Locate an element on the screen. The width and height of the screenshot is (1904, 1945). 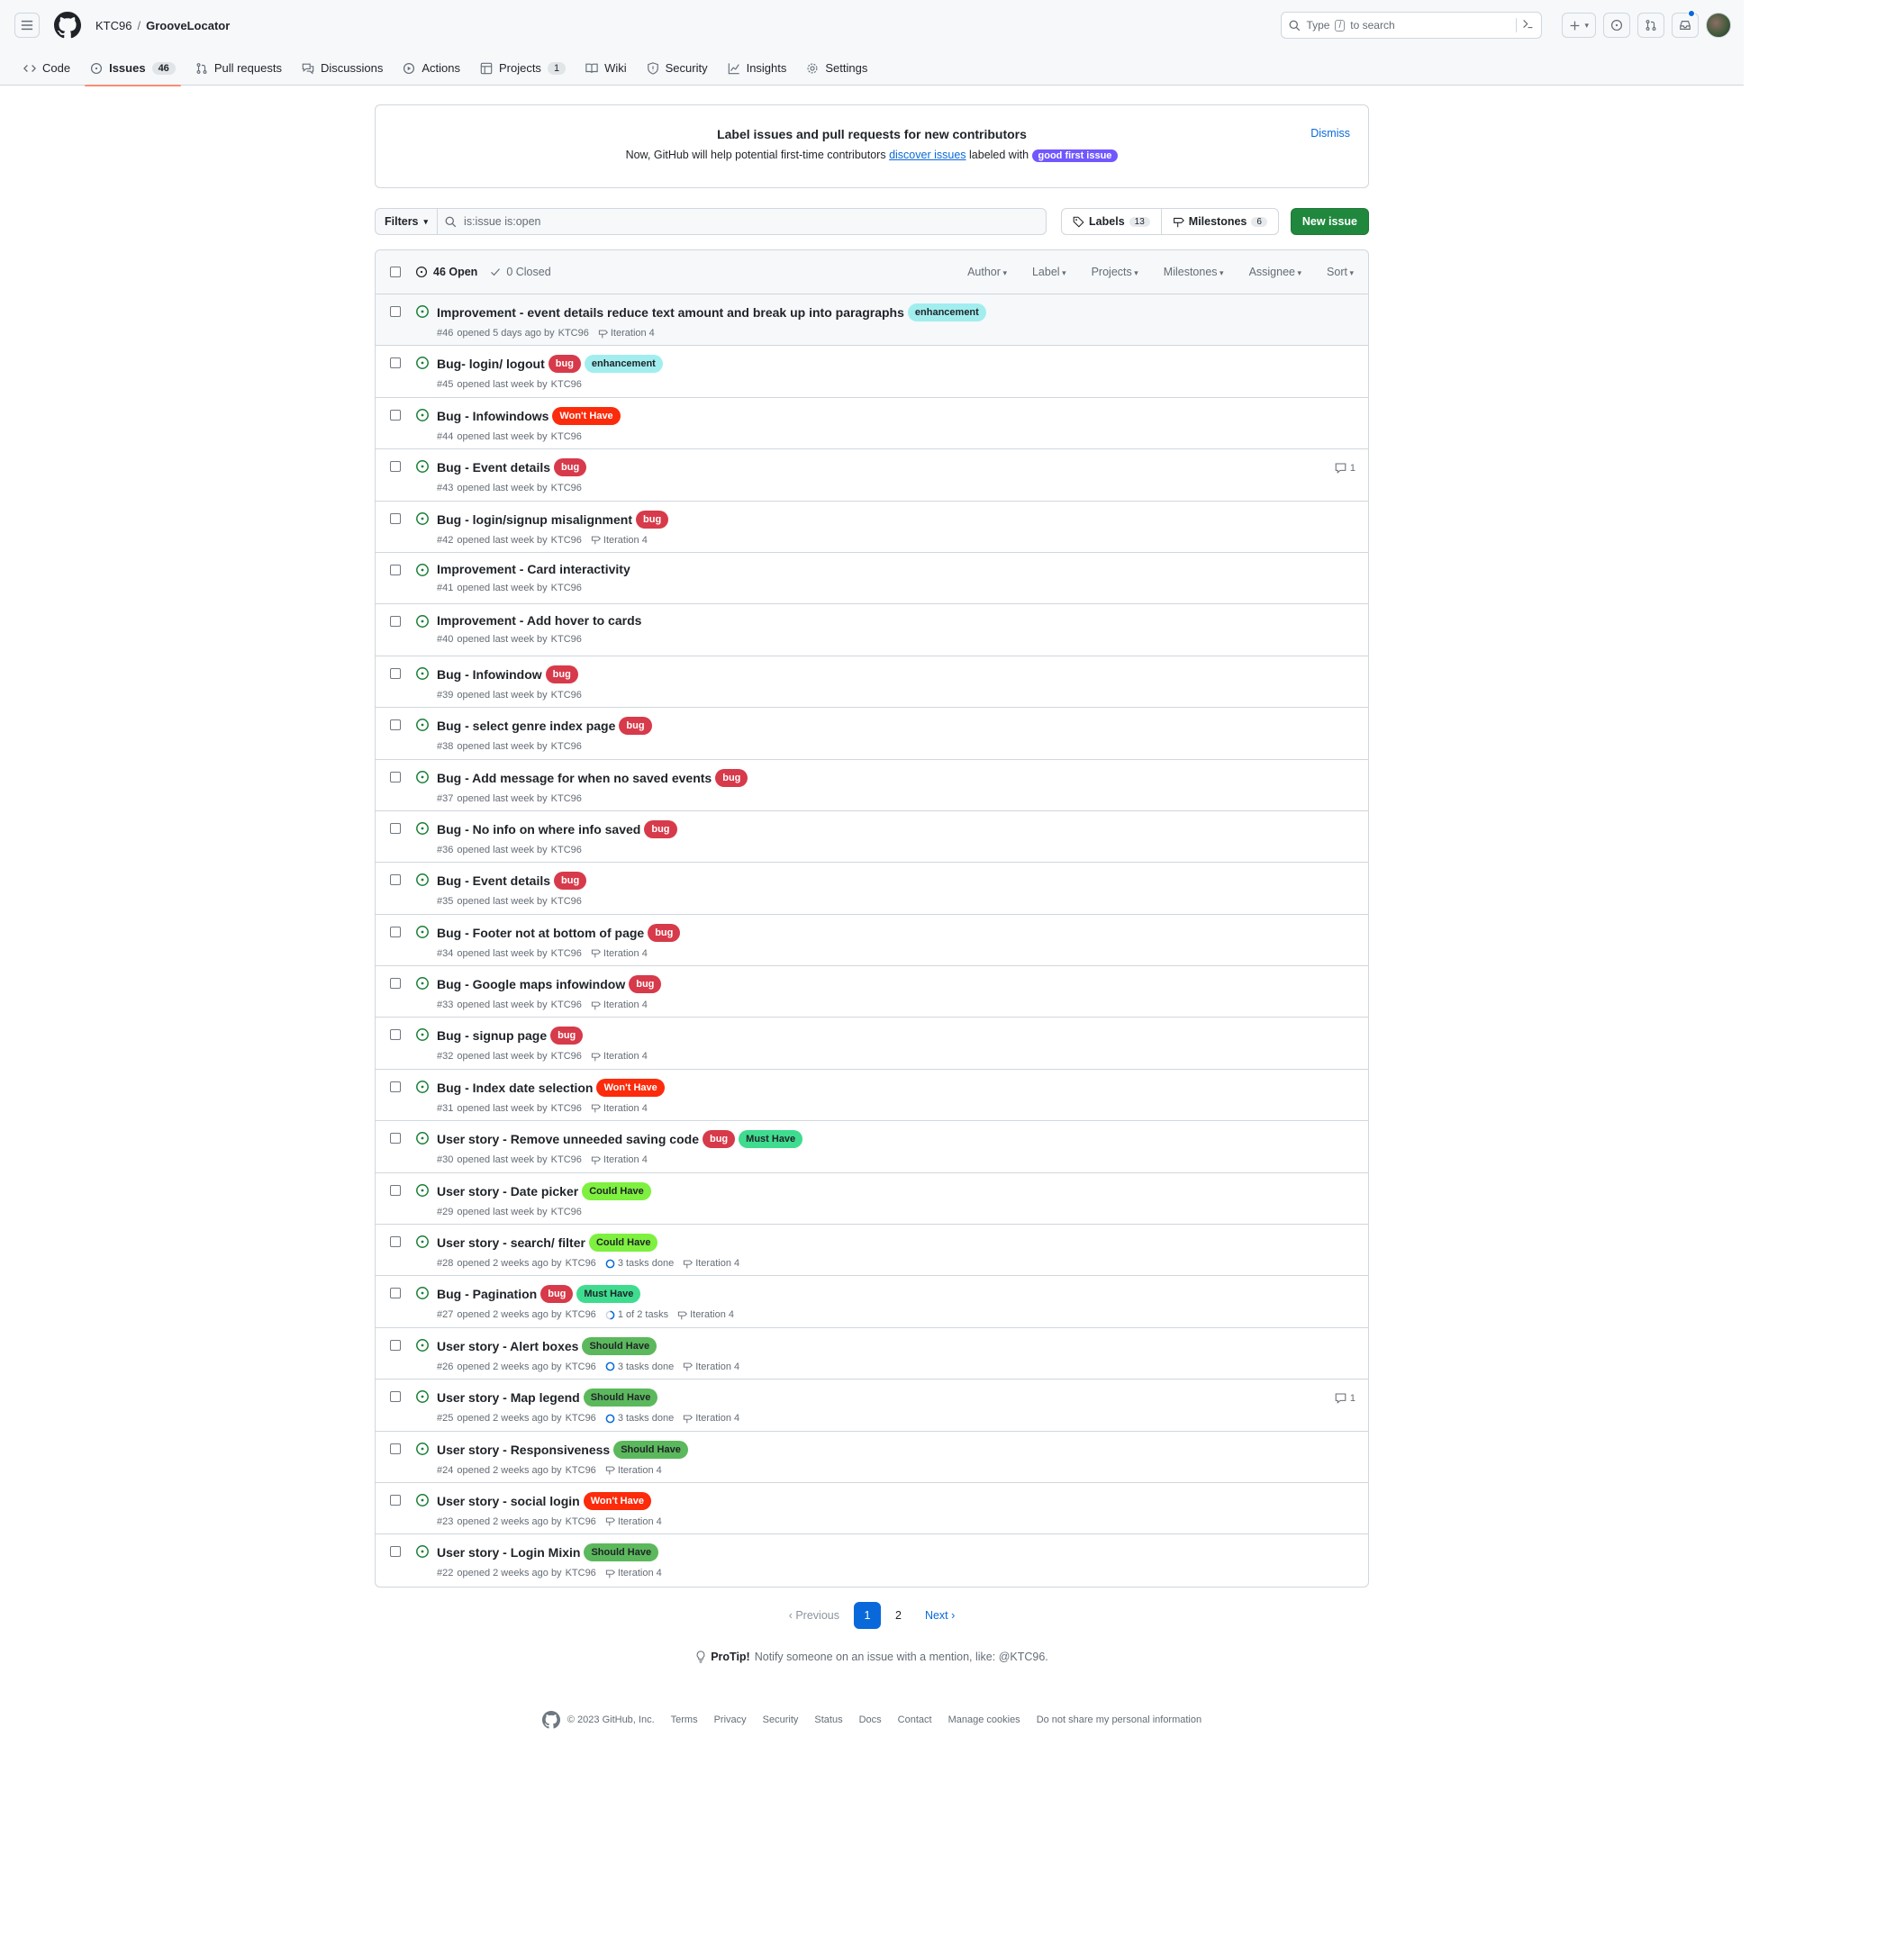
issue-title-link: Bug - login/signup misalignment is located at coordinates (534, 519).